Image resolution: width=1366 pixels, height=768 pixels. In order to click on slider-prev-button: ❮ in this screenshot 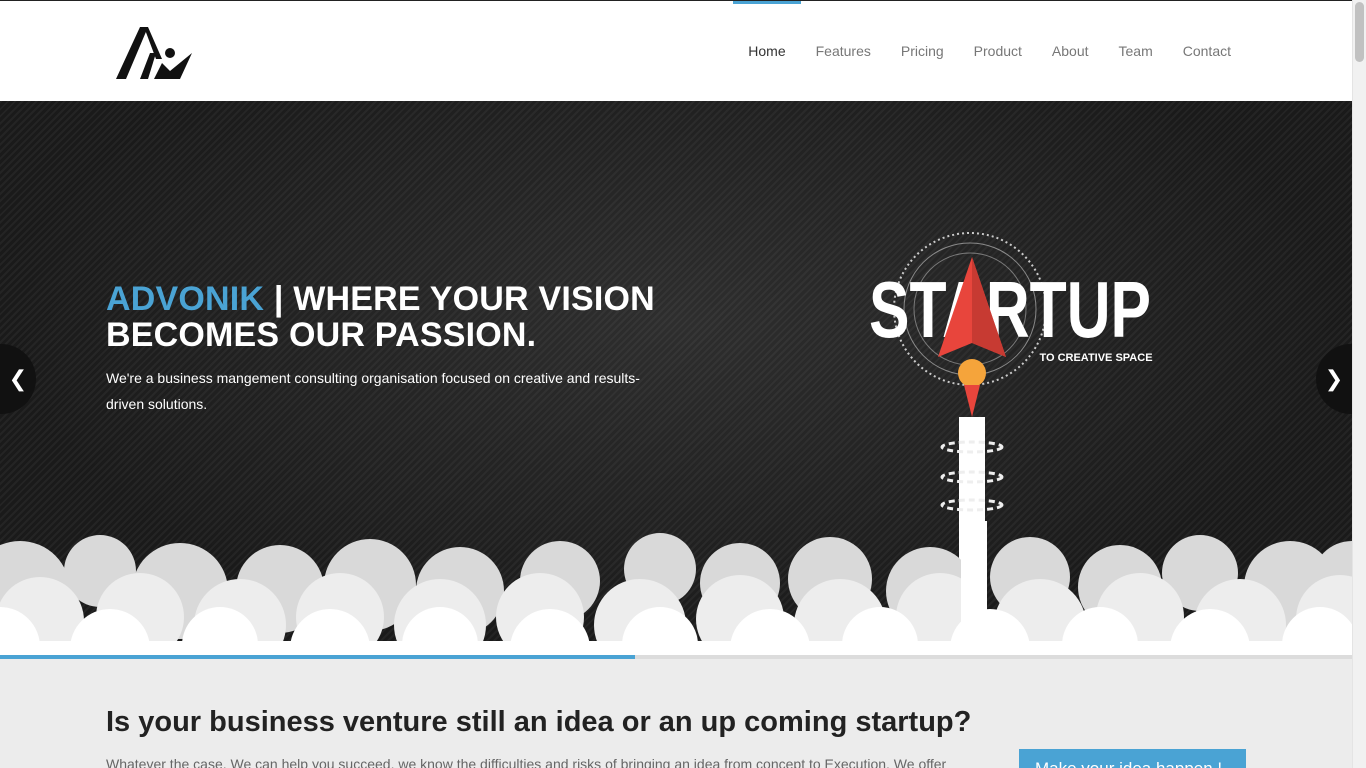, I will do `click(18, 379)`.